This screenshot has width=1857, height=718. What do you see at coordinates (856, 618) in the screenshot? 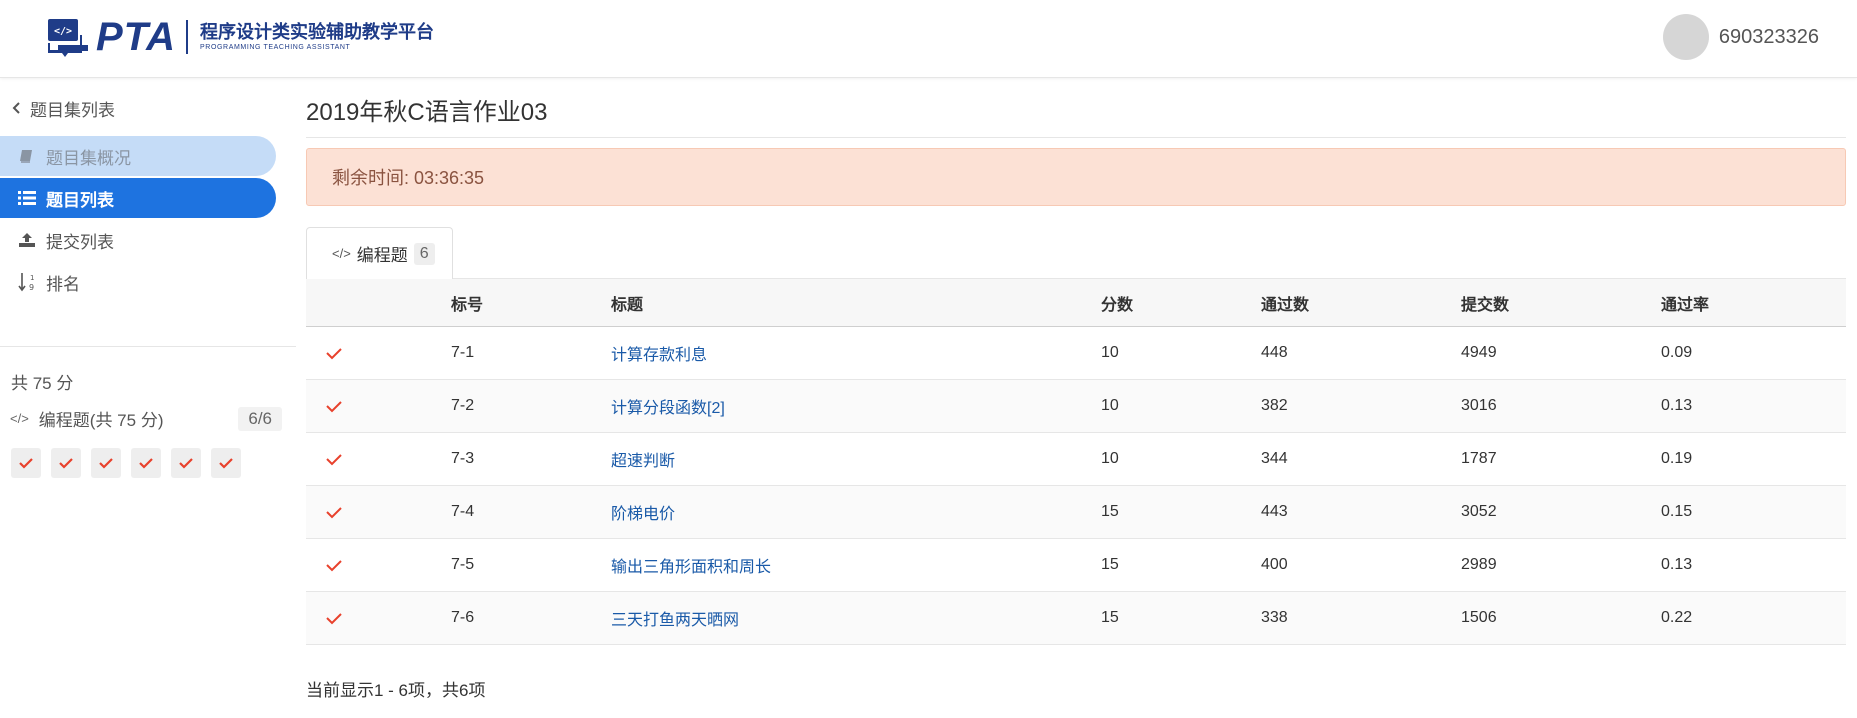
I see `problem-title-link: 三天打鱼两天晒网` at bounding box center [856, 618].